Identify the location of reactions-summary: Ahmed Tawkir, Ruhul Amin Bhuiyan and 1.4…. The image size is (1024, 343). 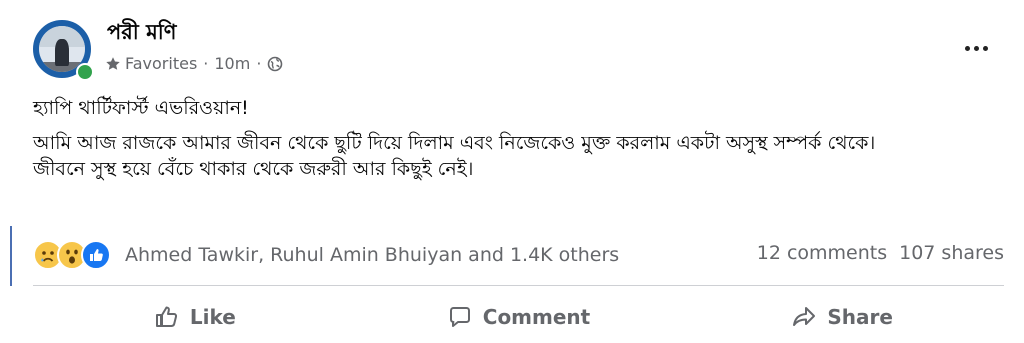
(326, 255).